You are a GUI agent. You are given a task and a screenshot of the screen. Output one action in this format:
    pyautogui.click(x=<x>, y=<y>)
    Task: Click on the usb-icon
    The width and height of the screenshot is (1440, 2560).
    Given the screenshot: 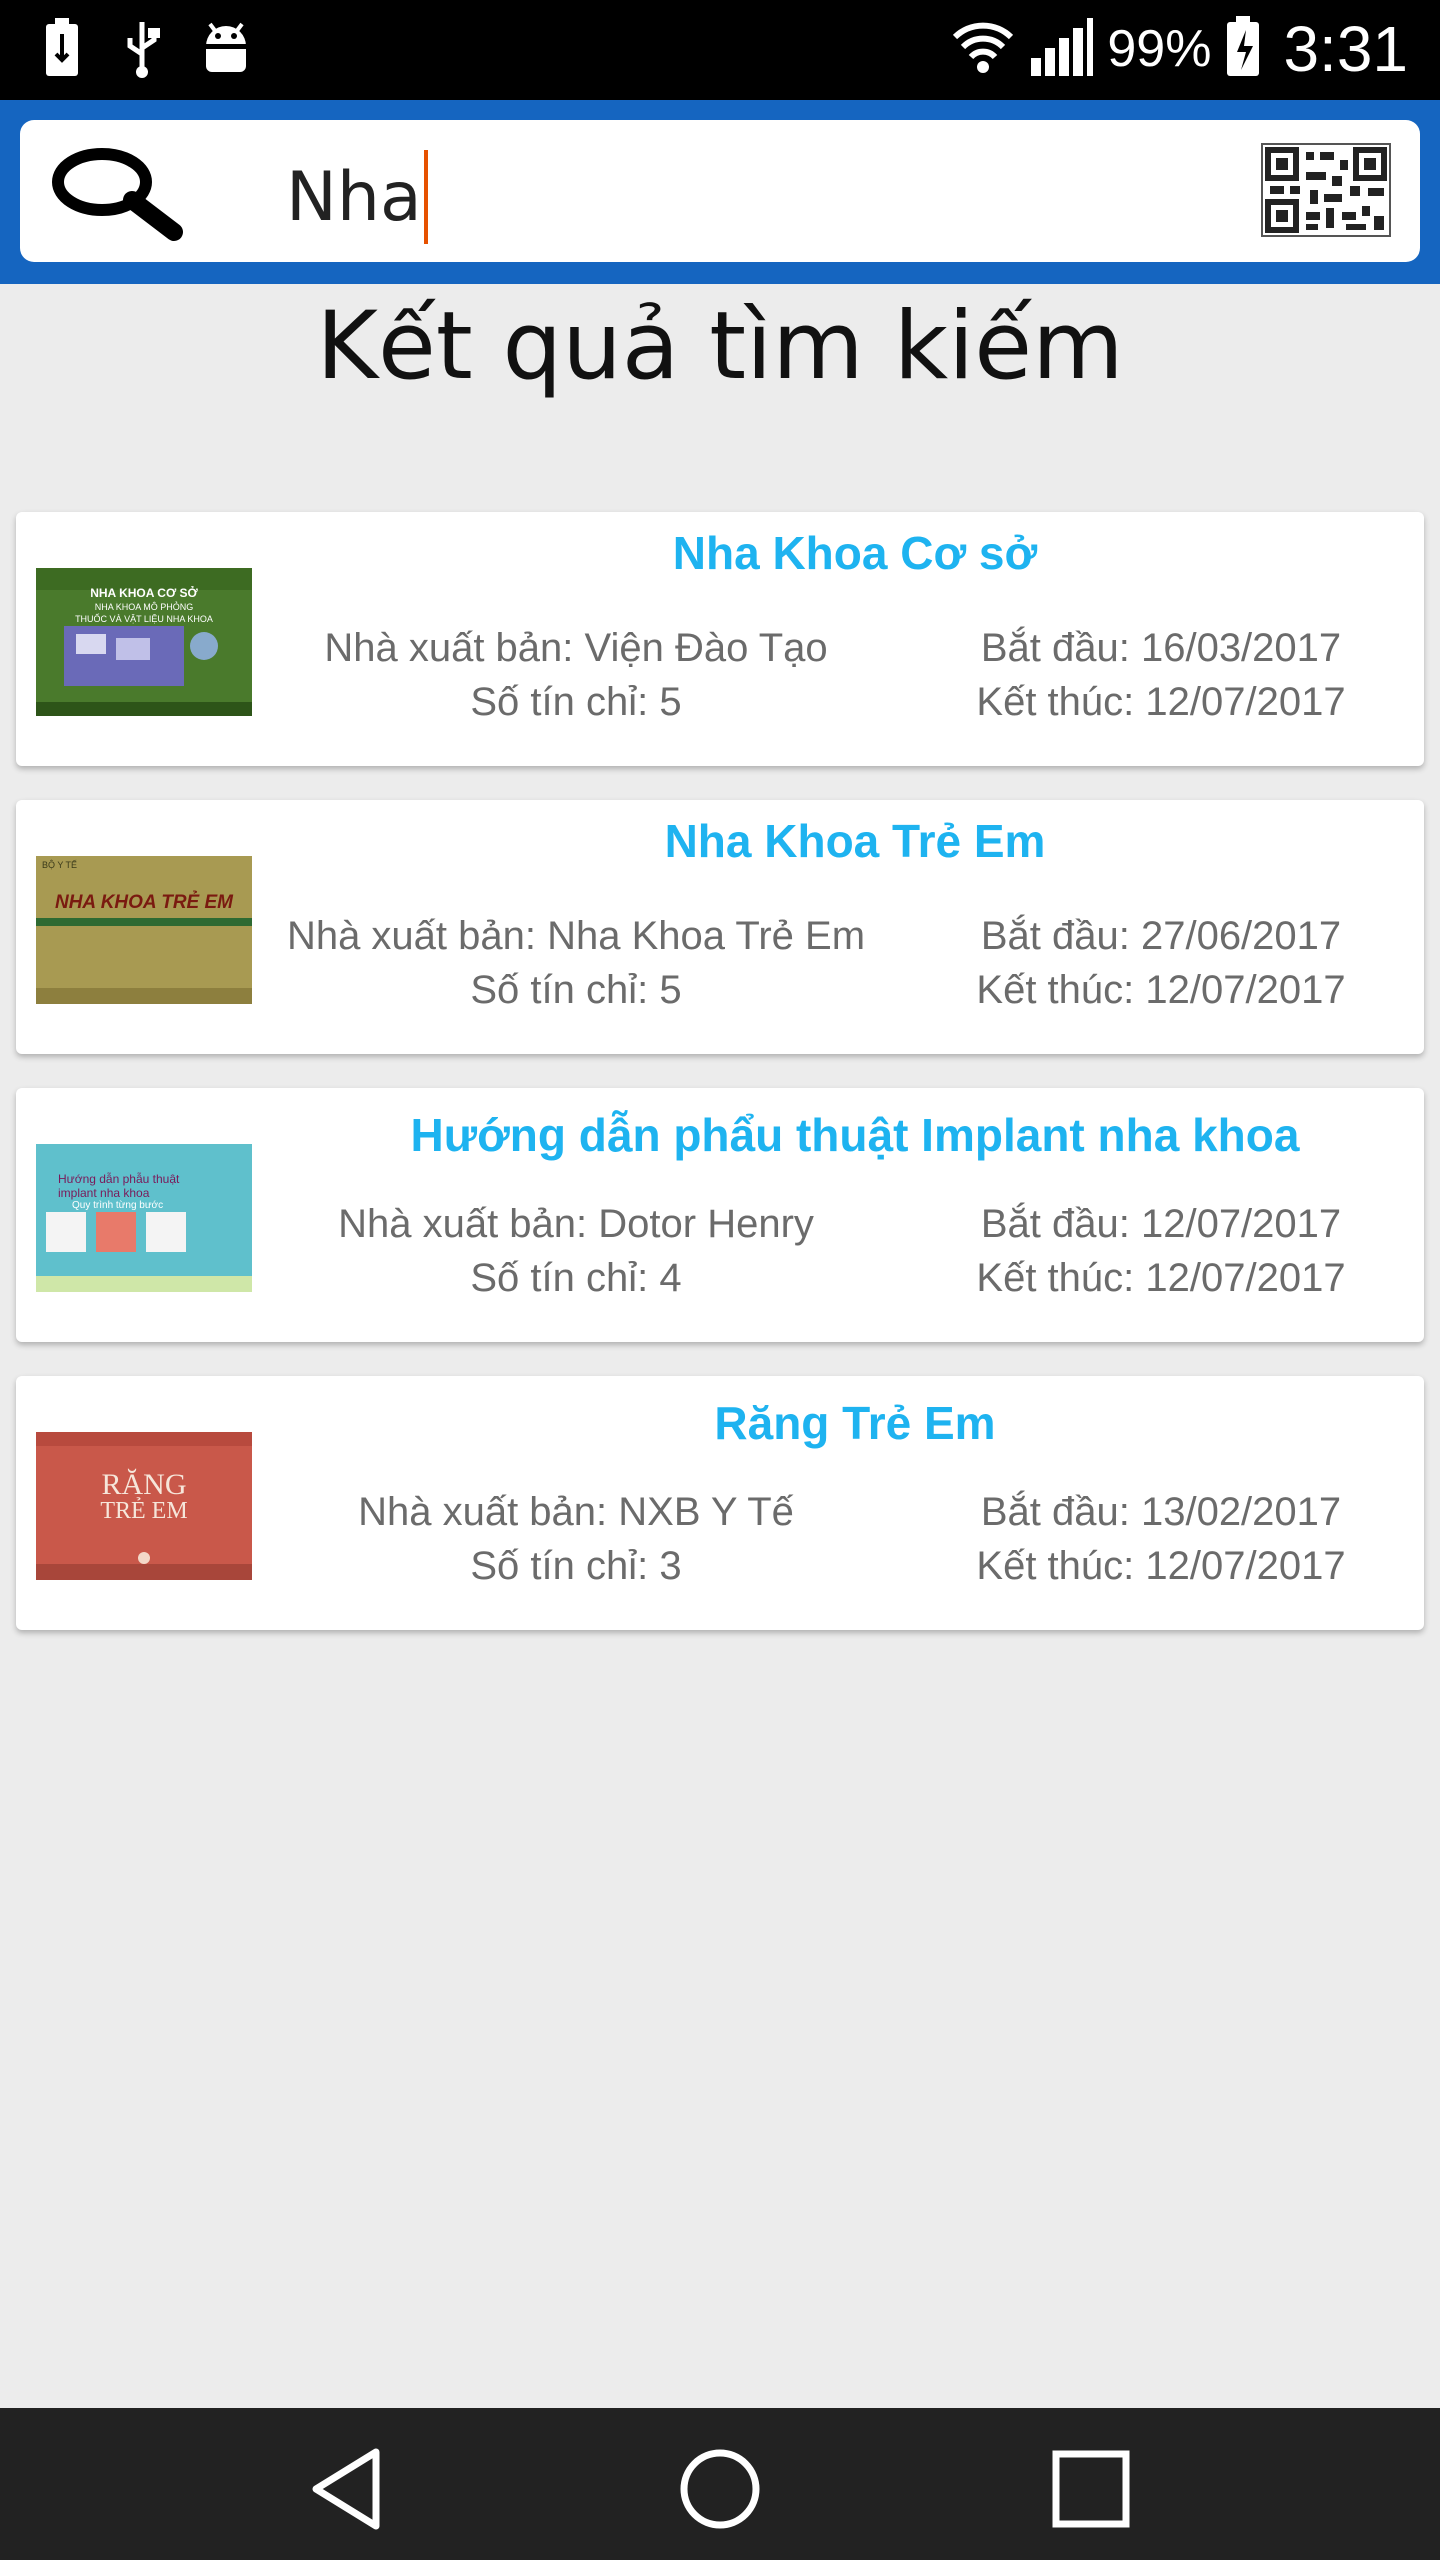 What is the action you would take?
    pyautogui.click(x=142, y=50)
    